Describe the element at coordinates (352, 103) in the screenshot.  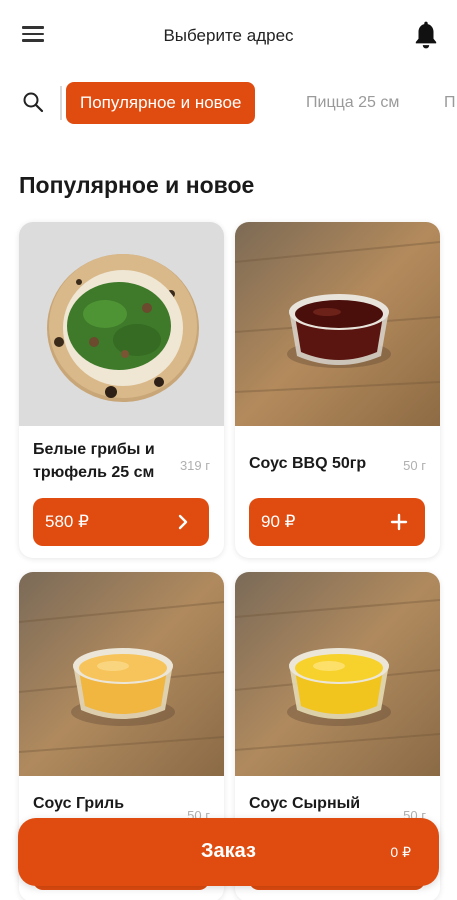
I see `category-tab-pizza-25: Пицца 25 см` at that location.